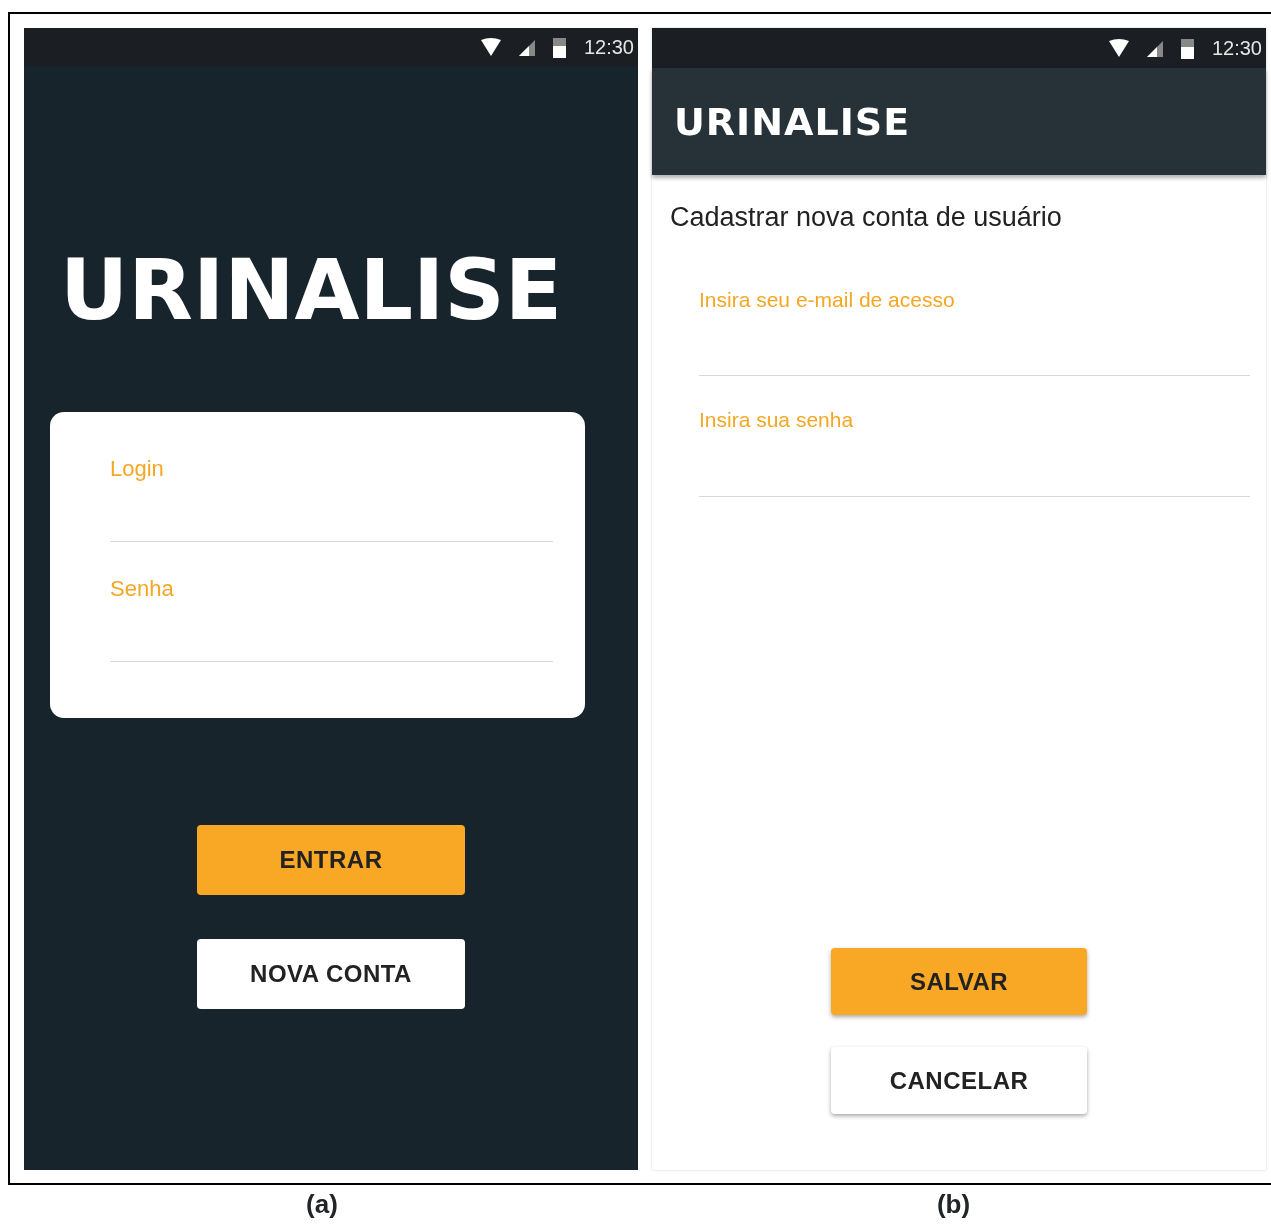 This screenshot has height=1225, width=1271. I want to click on secondary-button: CANCELAR, so click(959, 1080).